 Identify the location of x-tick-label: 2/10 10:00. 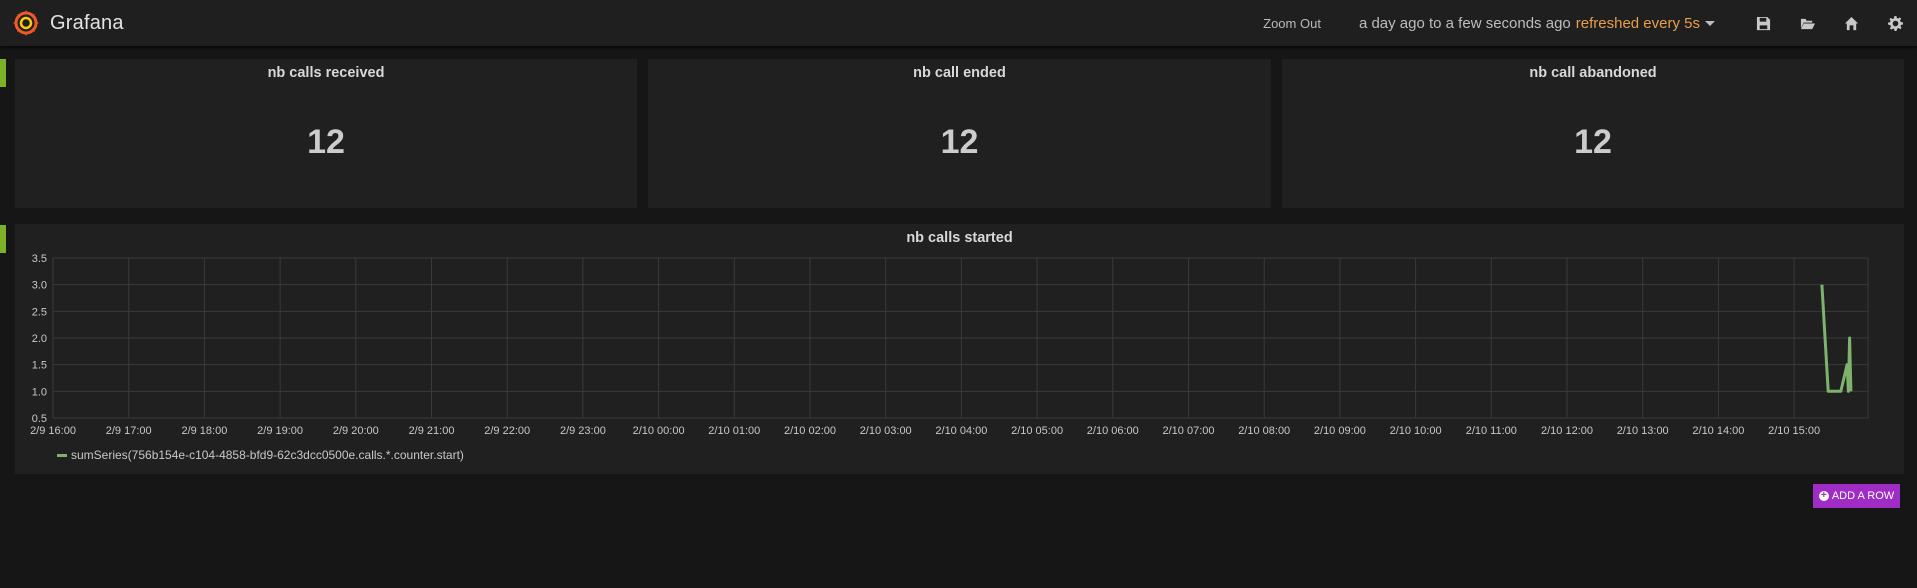
(1416, 431).